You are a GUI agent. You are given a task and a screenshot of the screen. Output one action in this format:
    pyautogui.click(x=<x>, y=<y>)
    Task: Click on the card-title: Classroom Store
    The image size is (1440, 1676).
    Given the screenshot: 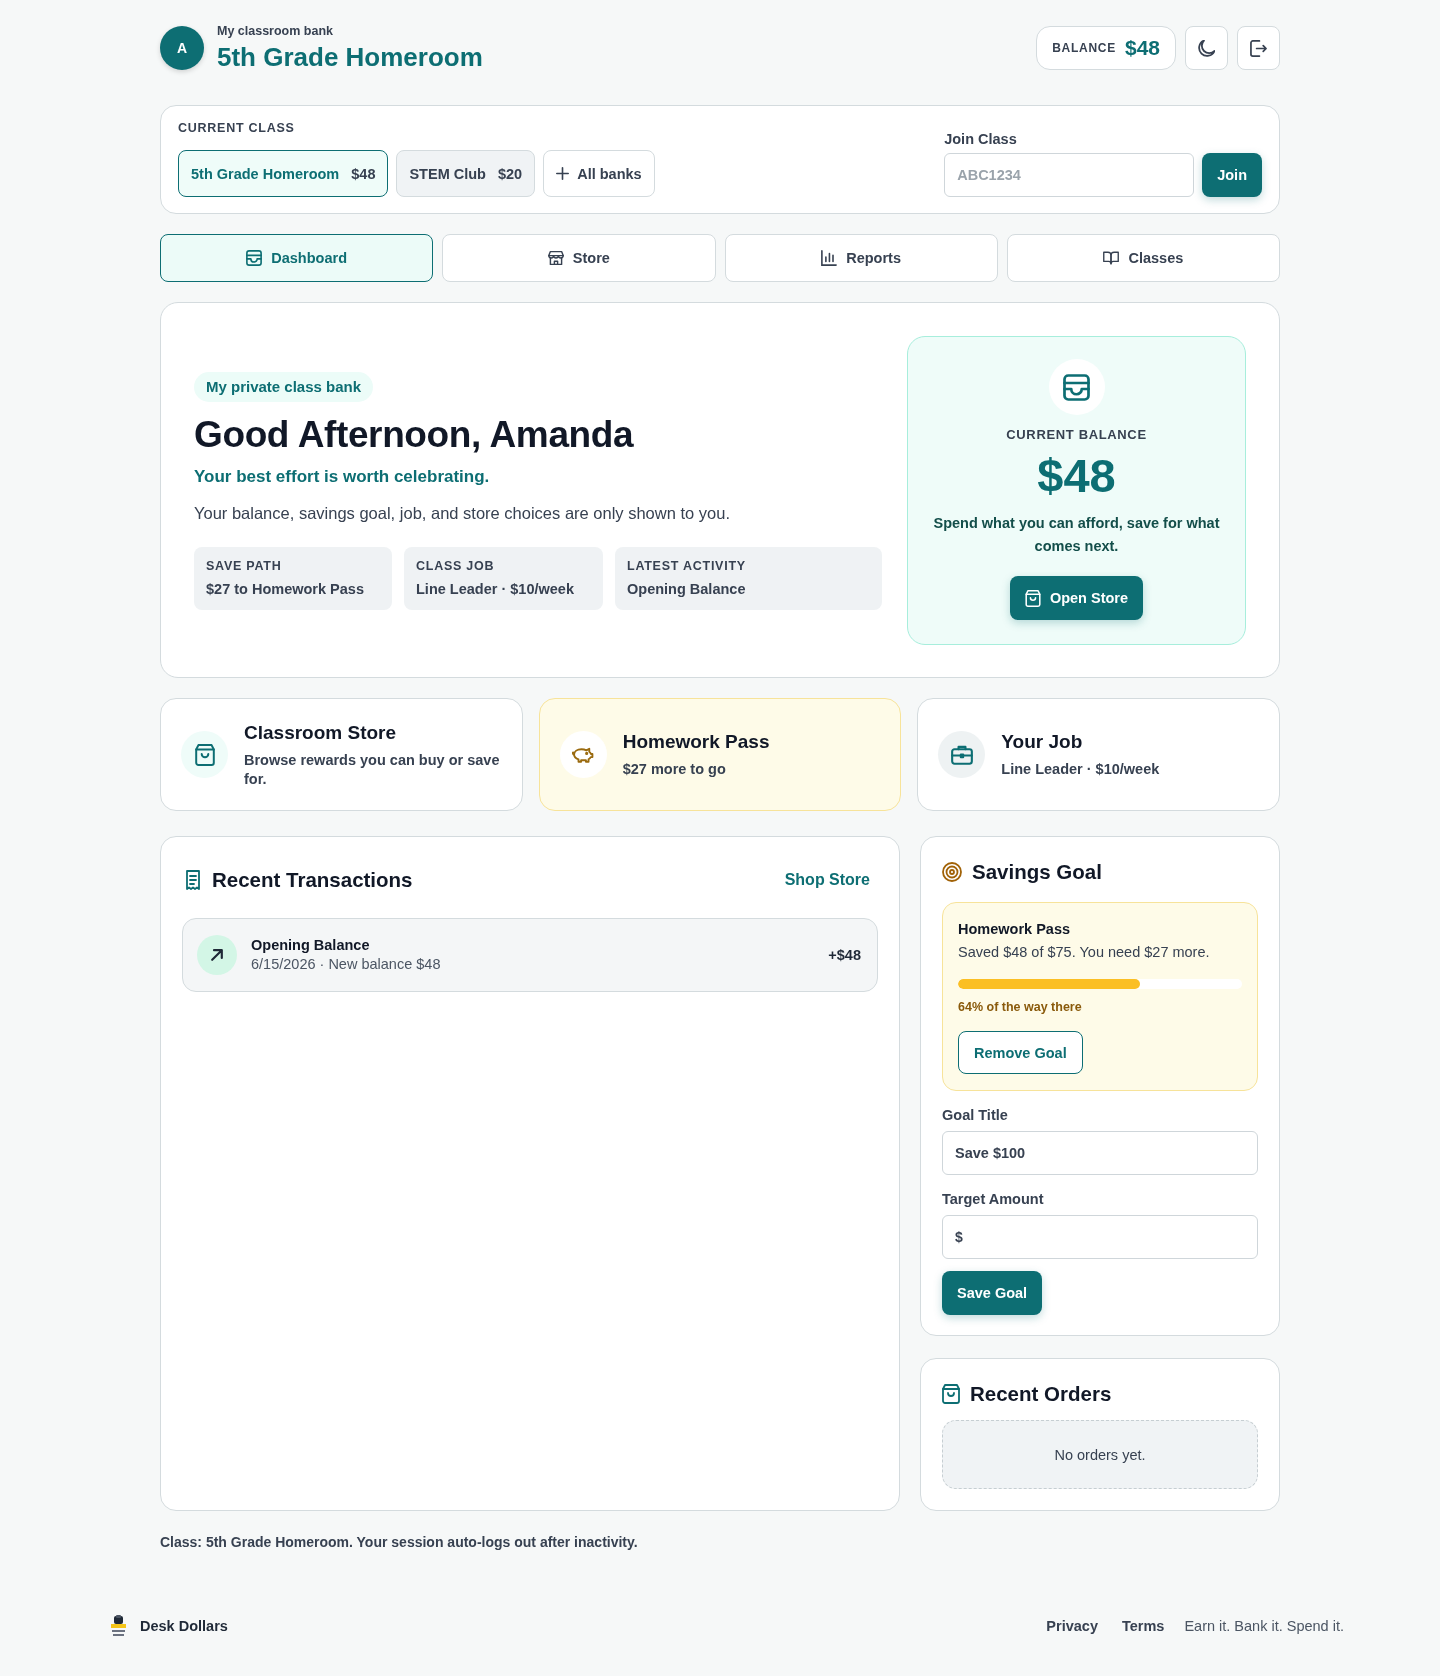 What is the action you would take?
    pyautogui.click(x=321, y=732)
    